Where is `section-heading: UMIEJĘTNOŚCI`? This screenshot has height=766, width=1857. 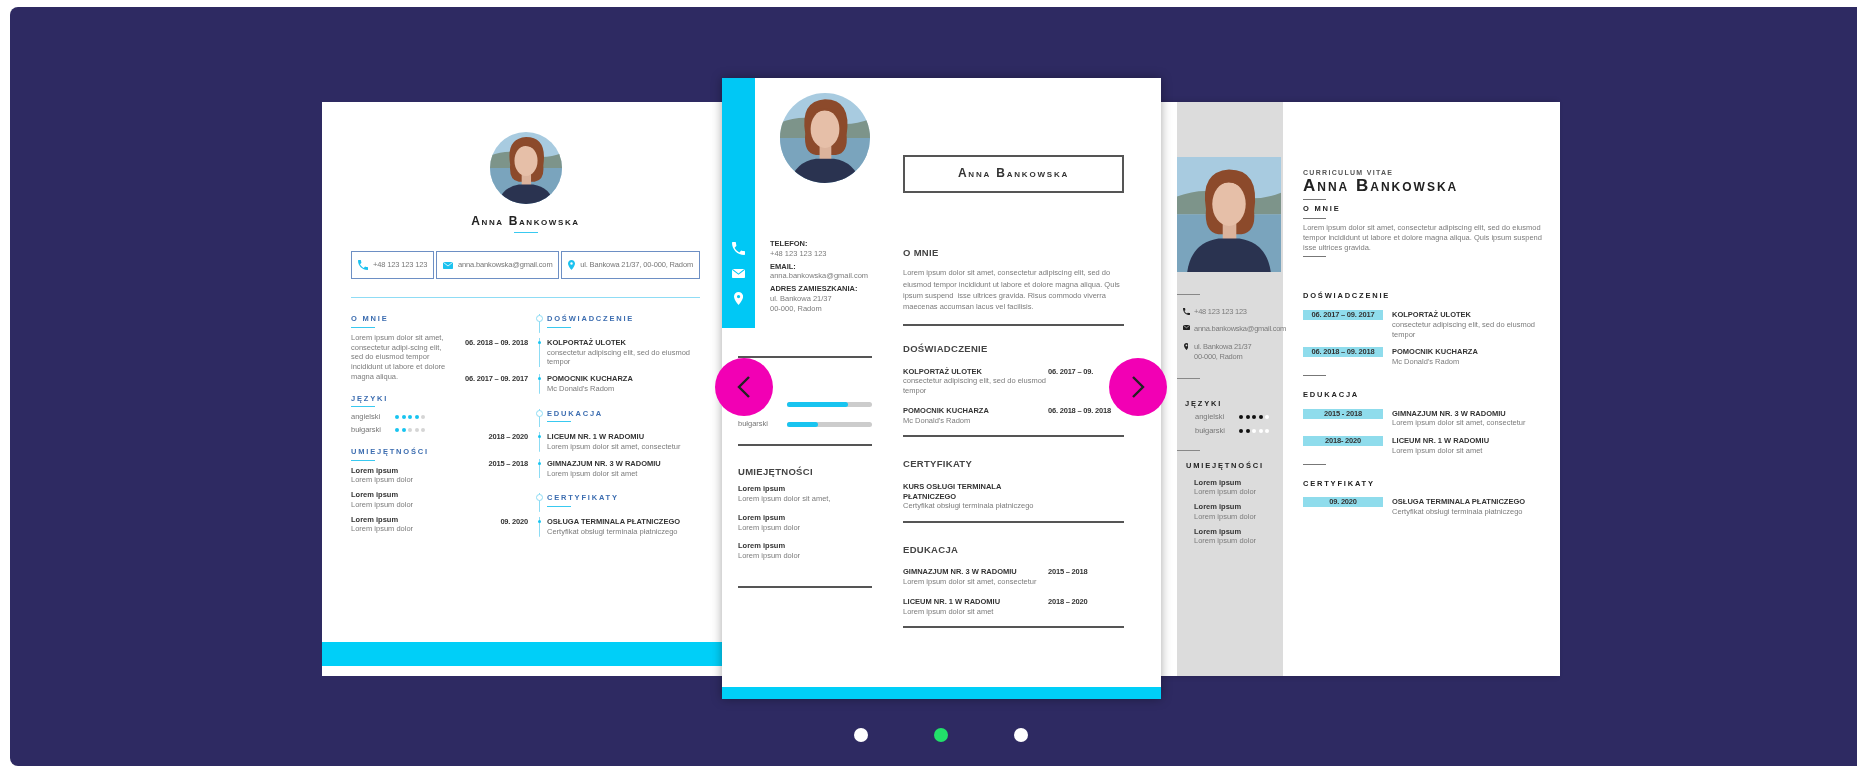 section-heading: UMIEJĘTNOŚCI is located at coordinates (776, 472).